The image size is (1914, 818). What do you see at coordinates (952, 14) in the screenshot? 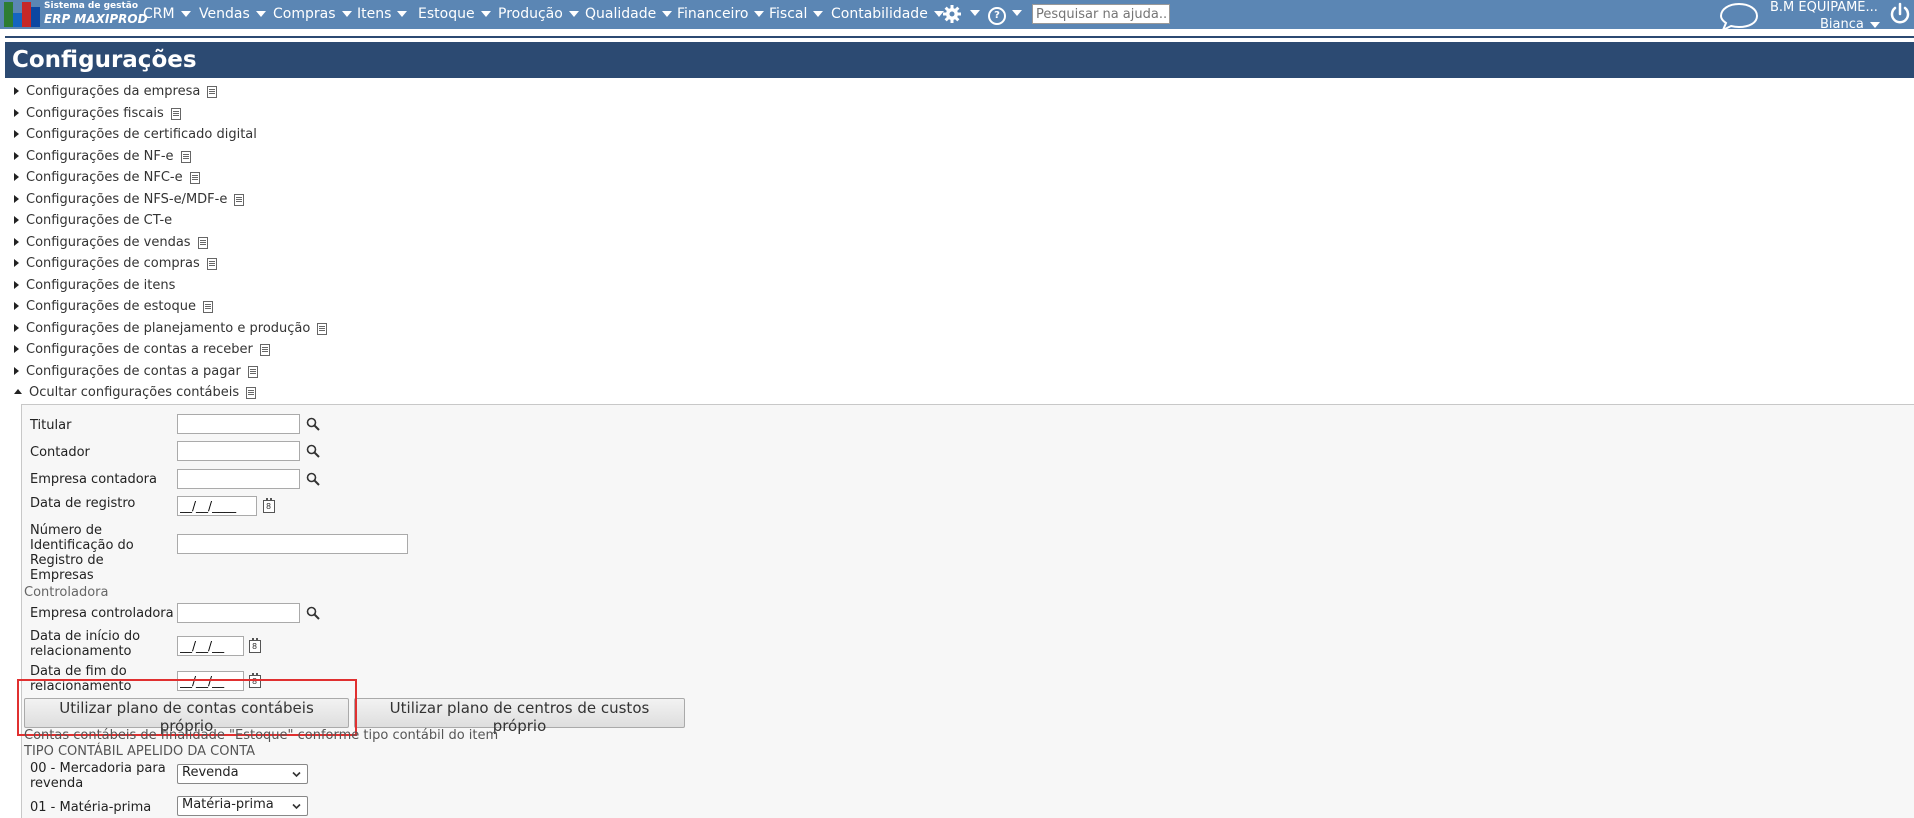
I see `gear-icon` at bounding box center [952, 14].